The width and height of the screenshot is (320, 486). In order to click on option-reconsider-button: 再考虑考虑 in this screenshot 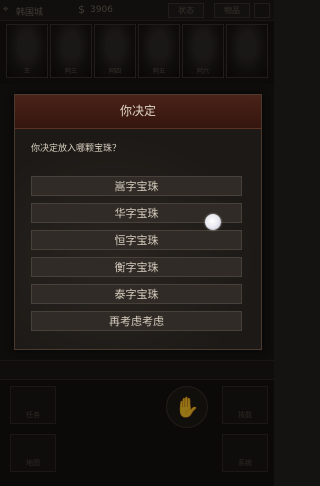, I will do `click(136, 321)`.